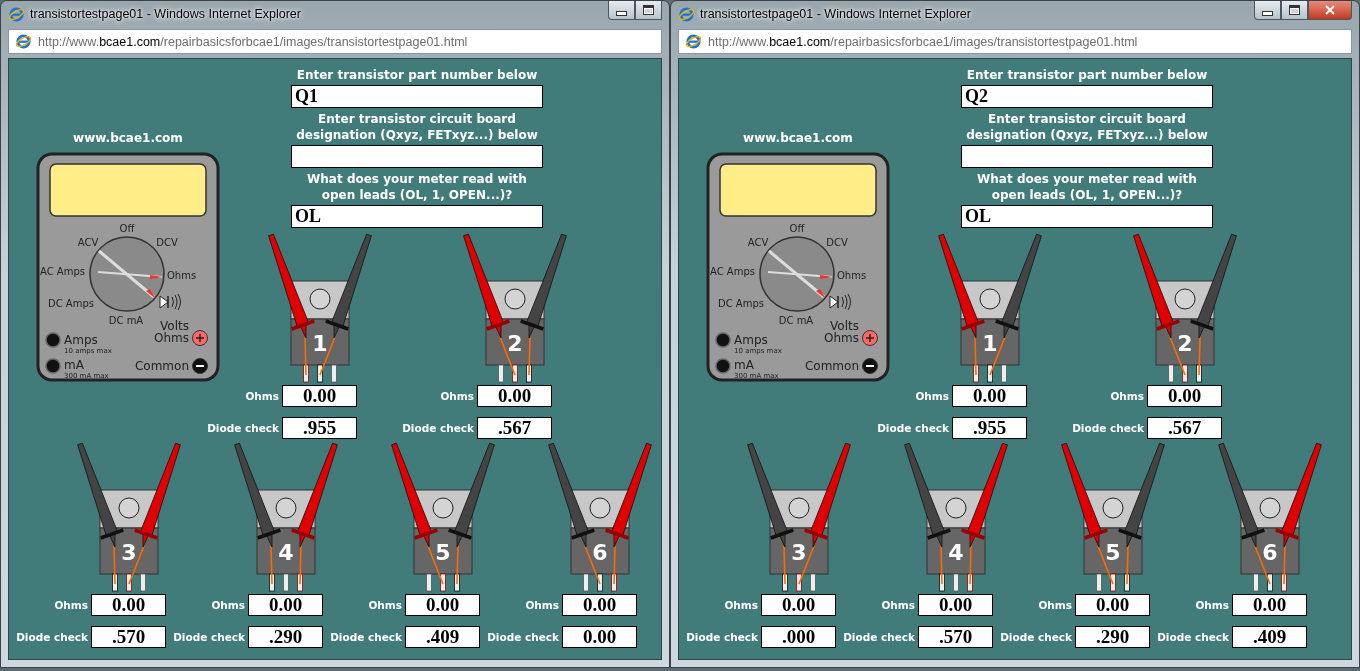 The width and height of the screenshot is (1360, 671). What do you see at coordinates (599, 637) in the screenshot?
I see `diode-check-field: 0.00` at bounding box center [599, 637].